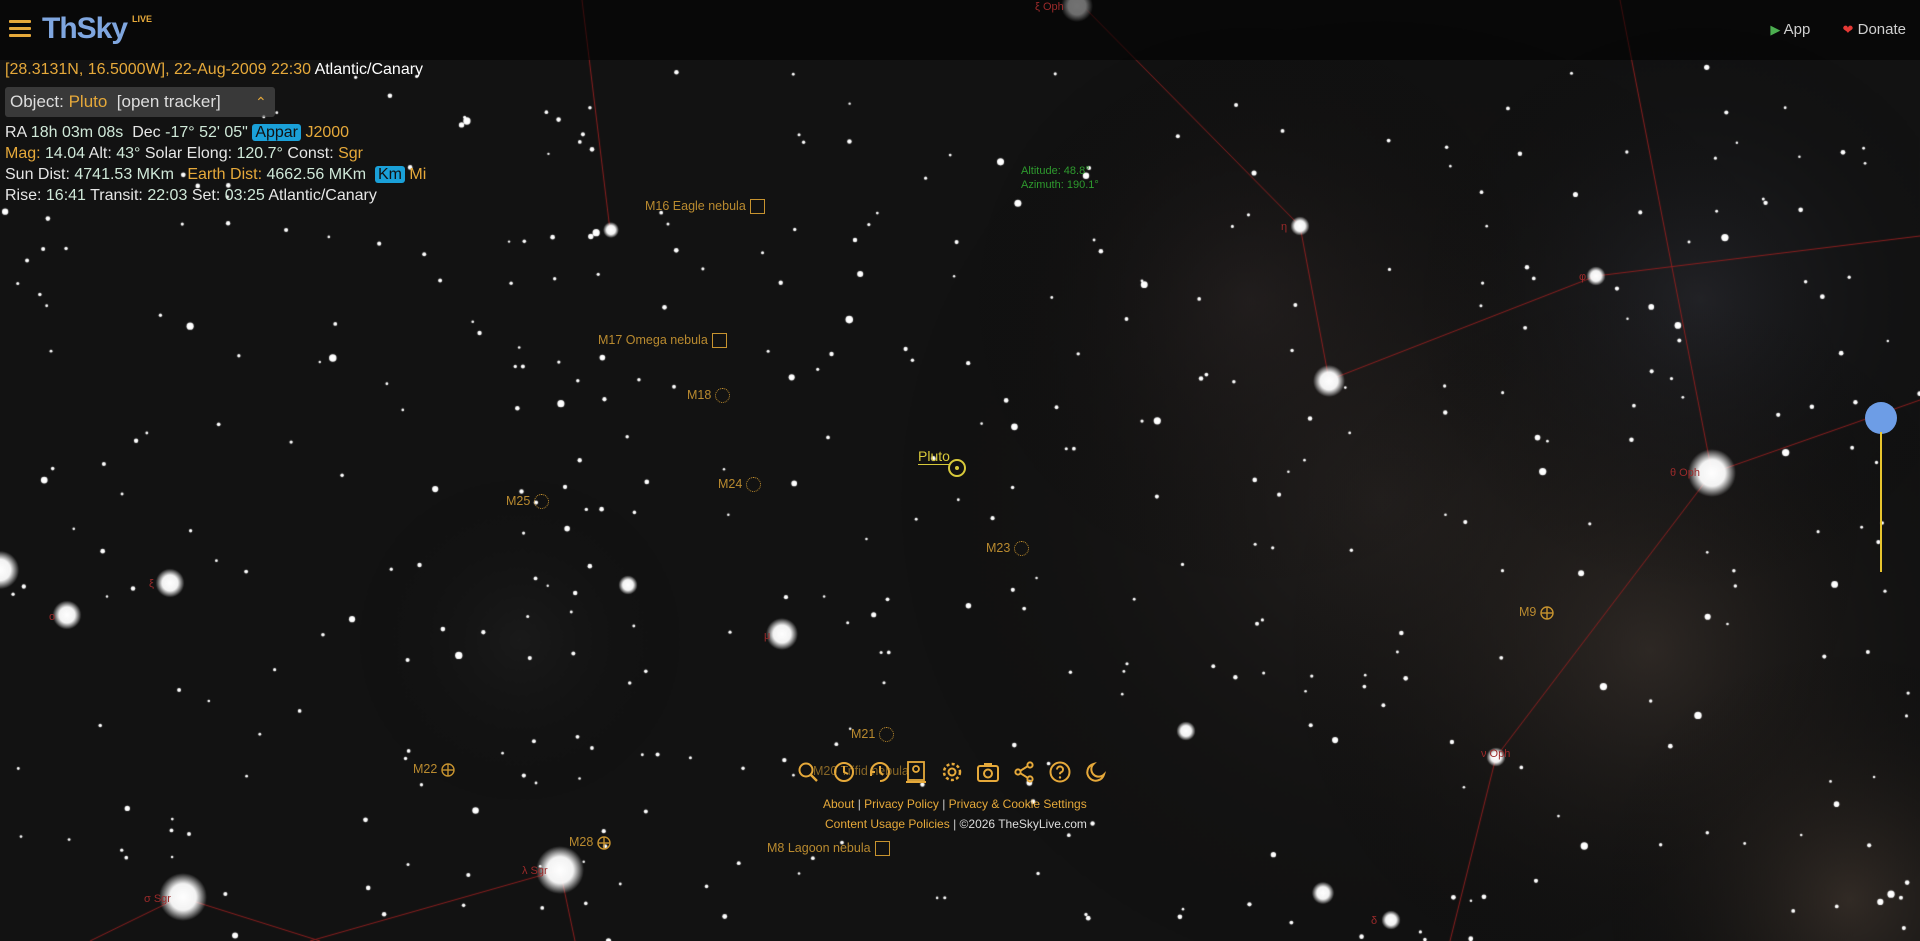 The height and width of the screenshot is (941, 1920). I want to click on star-label: ο, so click(52, 617).